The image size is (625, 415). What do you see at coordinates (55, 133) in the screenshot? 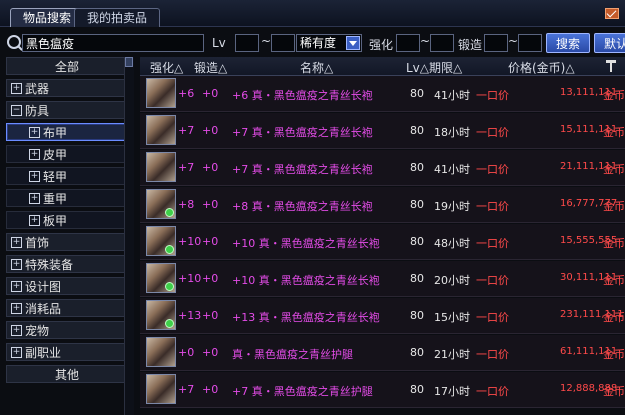
I see `sidebar-item-label: 布甲` at bounding box center [55, 133].